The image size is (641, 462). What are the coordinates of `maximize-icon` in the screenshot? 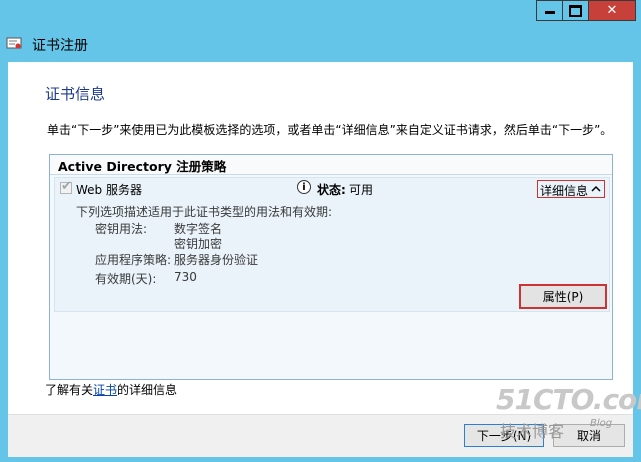 It's located at (575, 10).